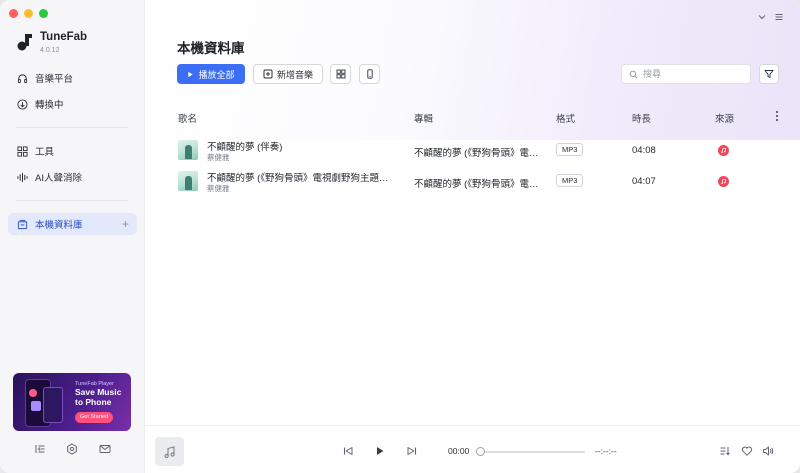  I want to click on library-icon, so click(22, 224).